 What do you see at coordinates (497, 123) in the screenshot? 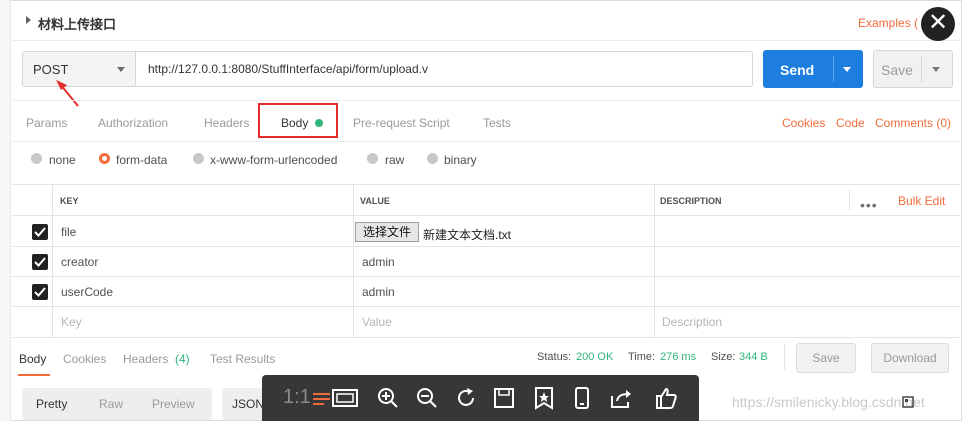
I see `tab-tests: Tests` at bounding box center [497, 123].